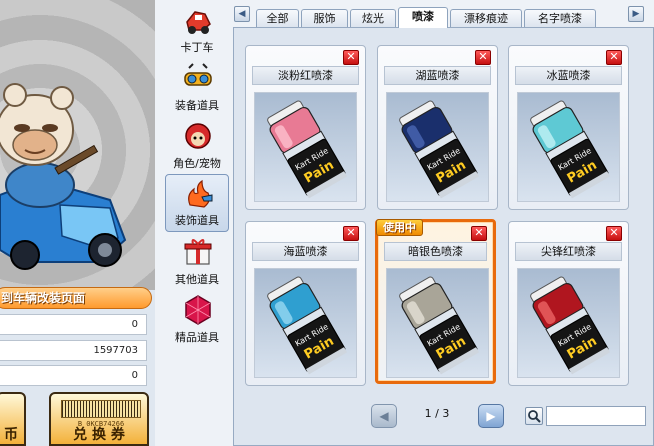 The height and width of the screenshot is (446, 654). I want to click on in-use-badge: 使用中, so click(399, 227).